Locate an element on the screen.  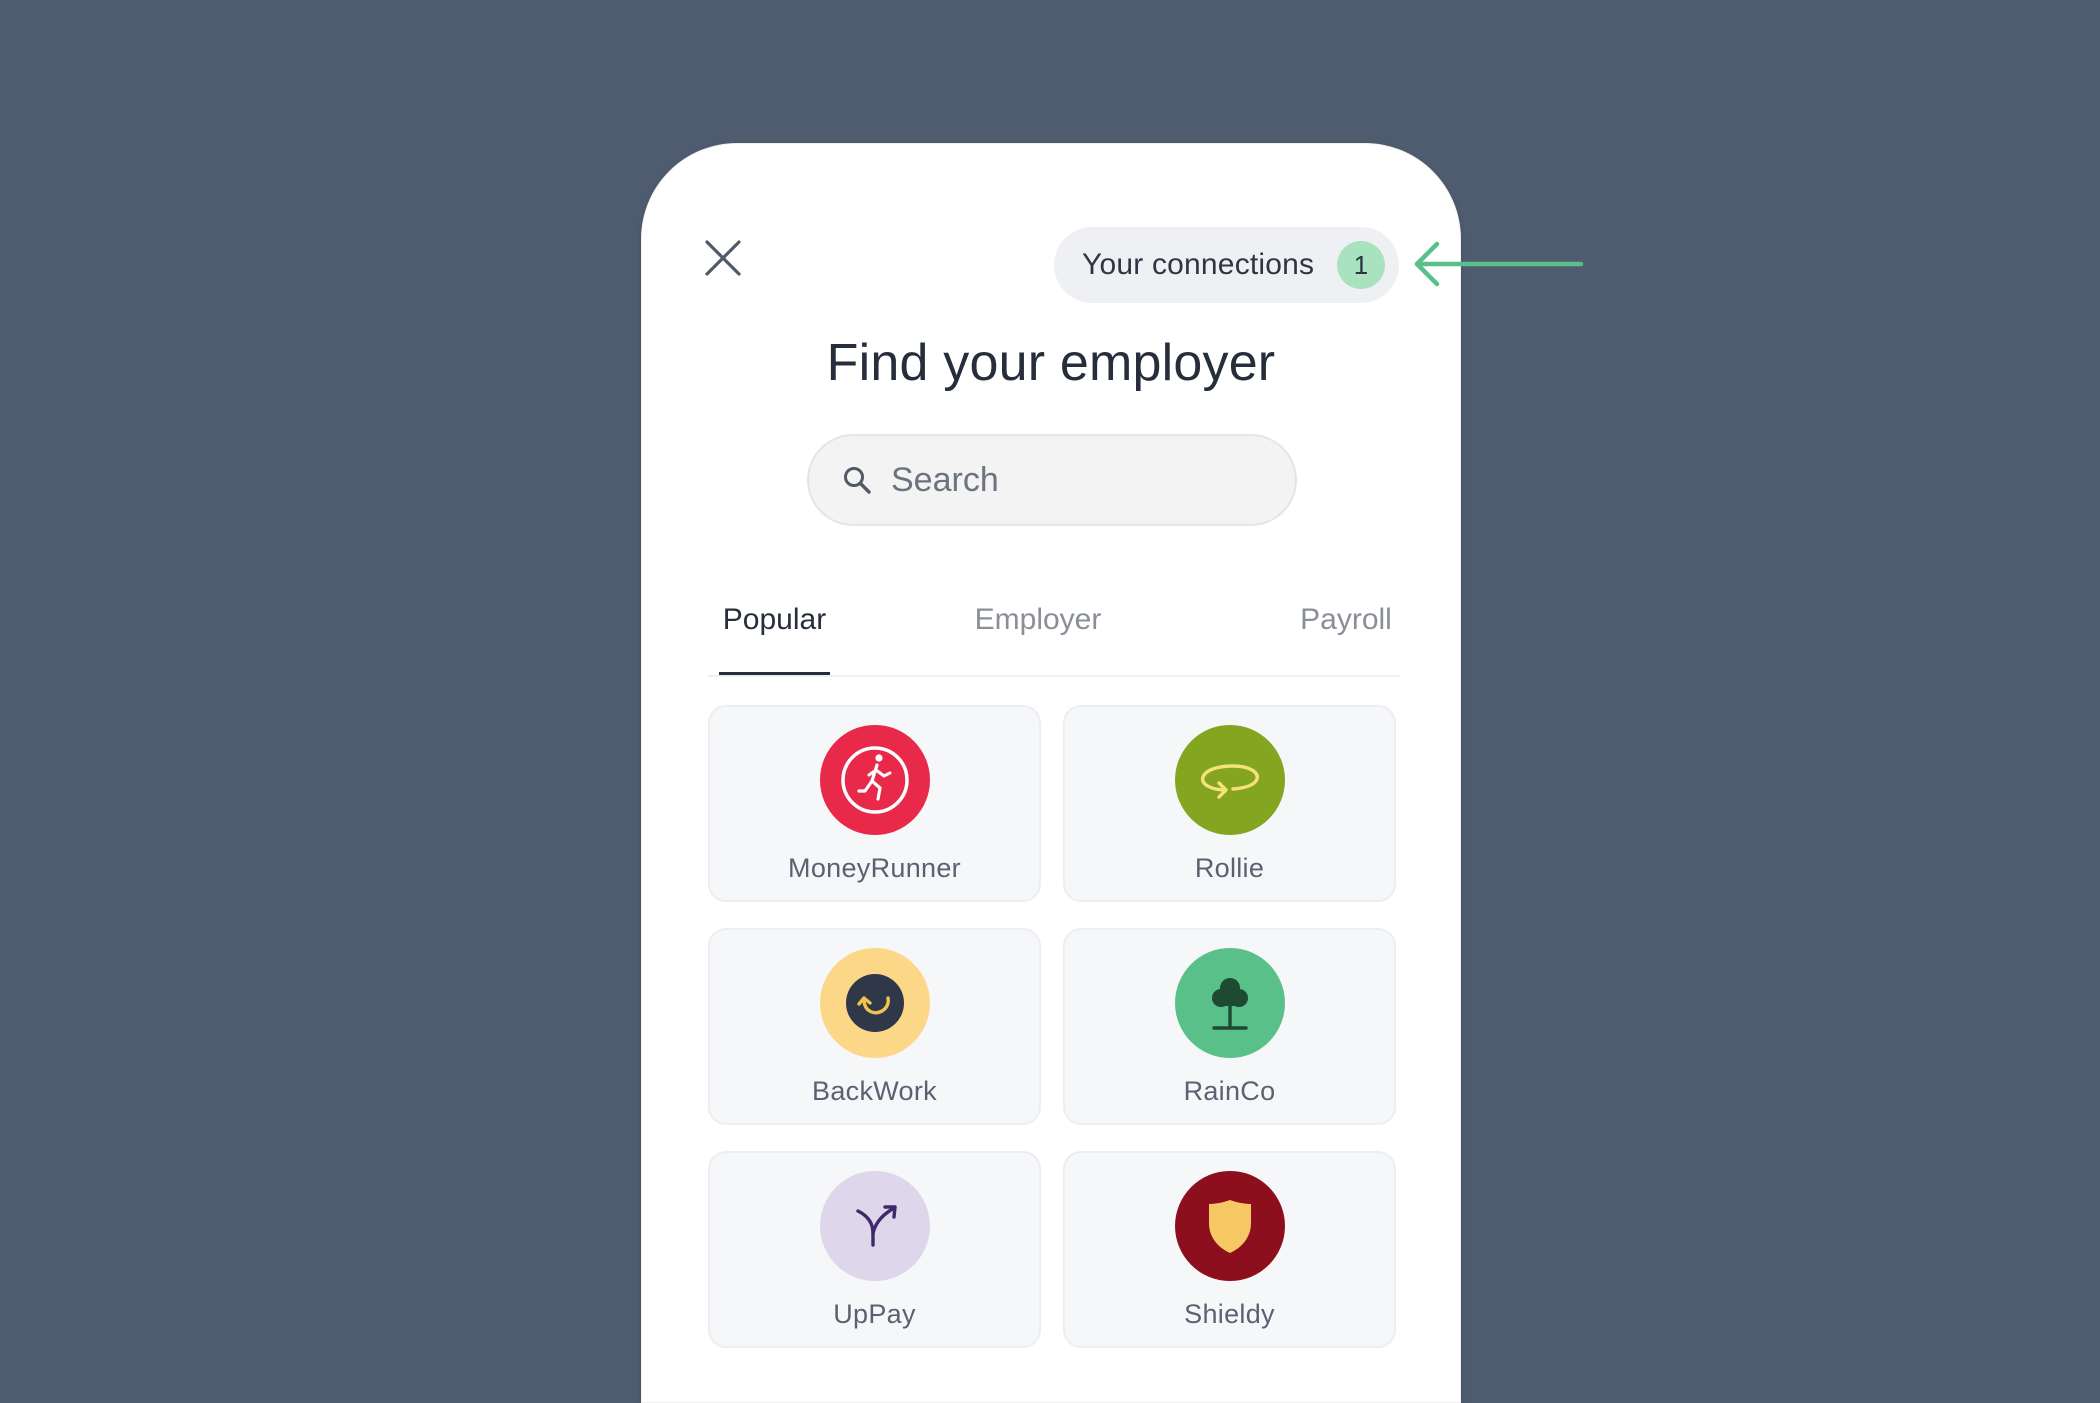
tab-popular: Popular is located at coordinates (774, 639).